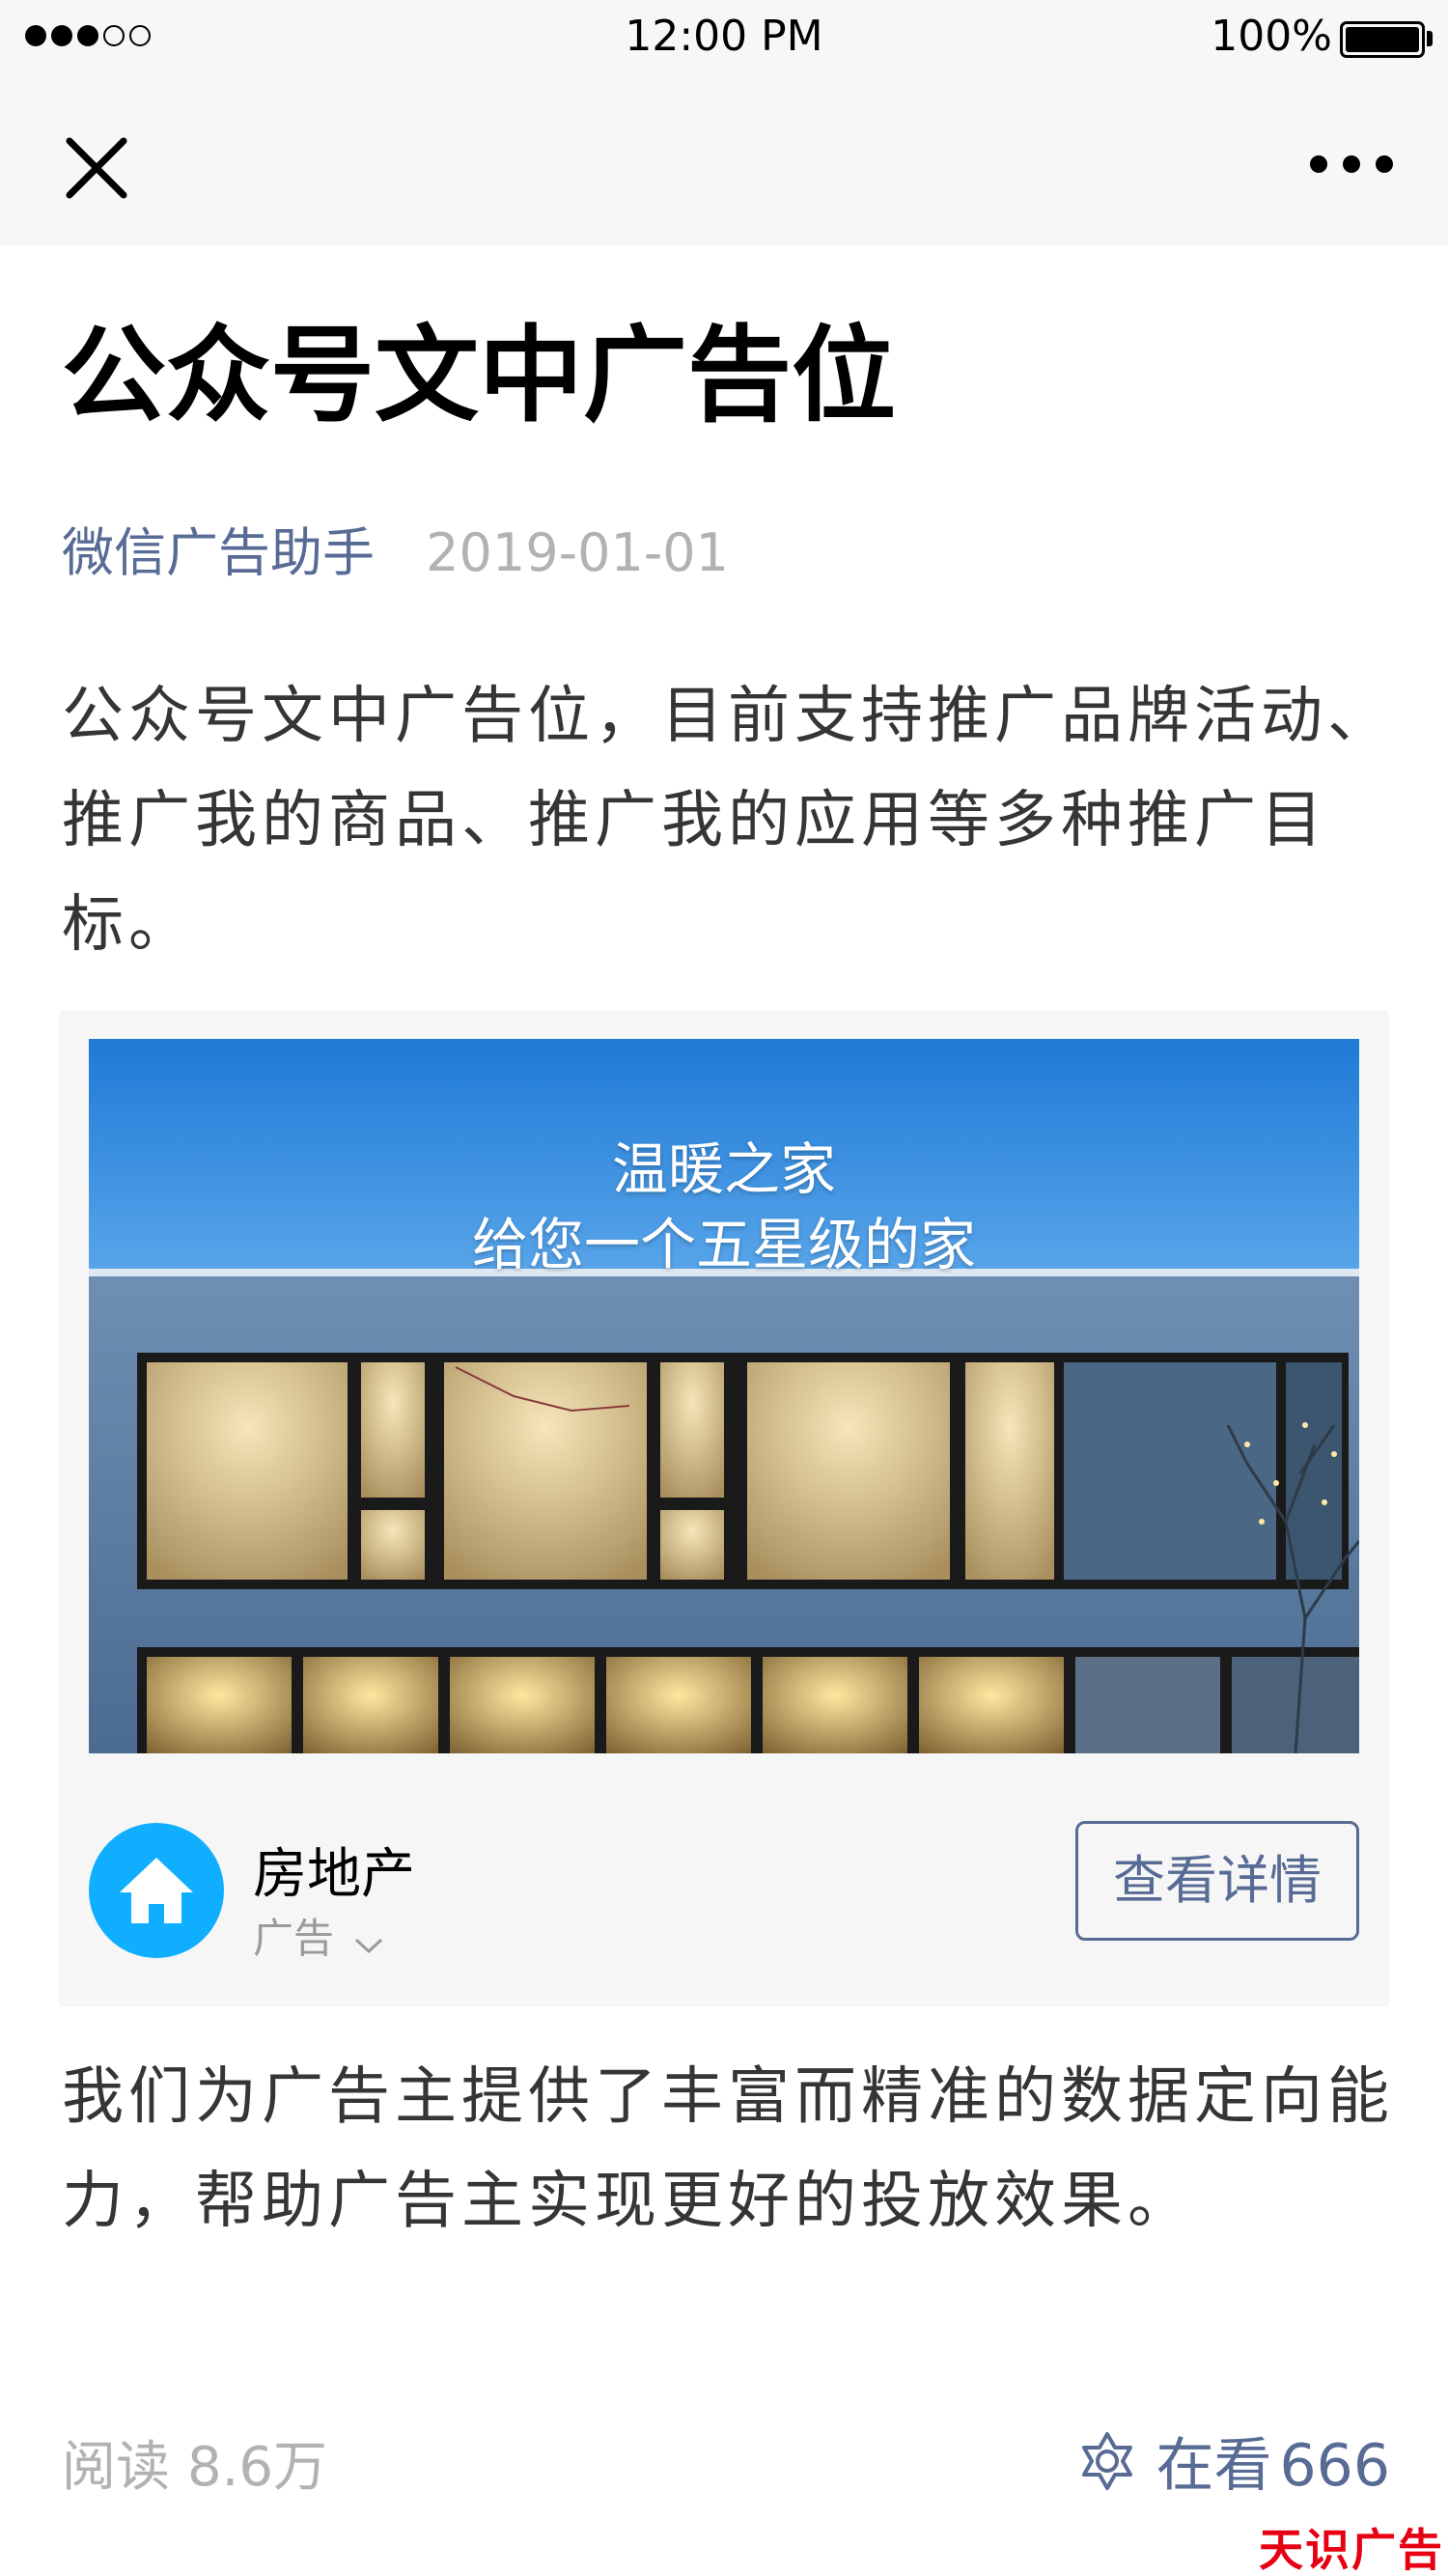 This screenshot has height=2576, width=1448. What do you see at coordinates (728, 2149) in the screenshot?
I see `article-paragraph: 我们为广告主提供了丰富而精准的数据定向能力，帮助广告主实现更好的投放效果。` at bounding box center [728, 2149].